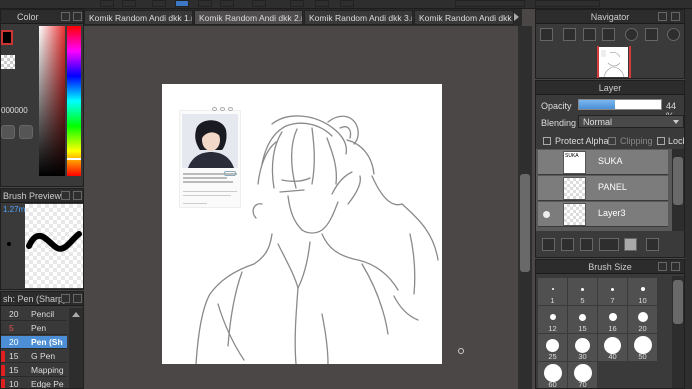  I want to click on layer-thumbnail, so click(574, 214).